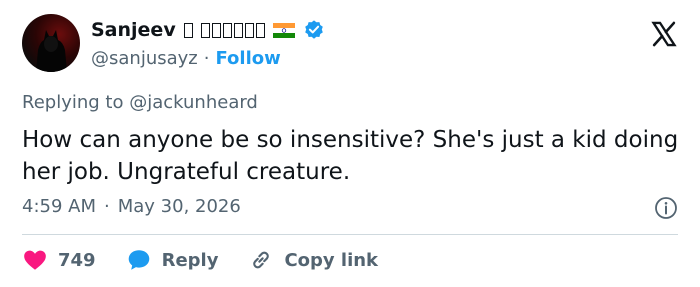 This screenshot has width=700, height=287. Describe the element at coordinates (179, 206) in the screenshot. I see `tweet-date: May 30, 2026` at that location.